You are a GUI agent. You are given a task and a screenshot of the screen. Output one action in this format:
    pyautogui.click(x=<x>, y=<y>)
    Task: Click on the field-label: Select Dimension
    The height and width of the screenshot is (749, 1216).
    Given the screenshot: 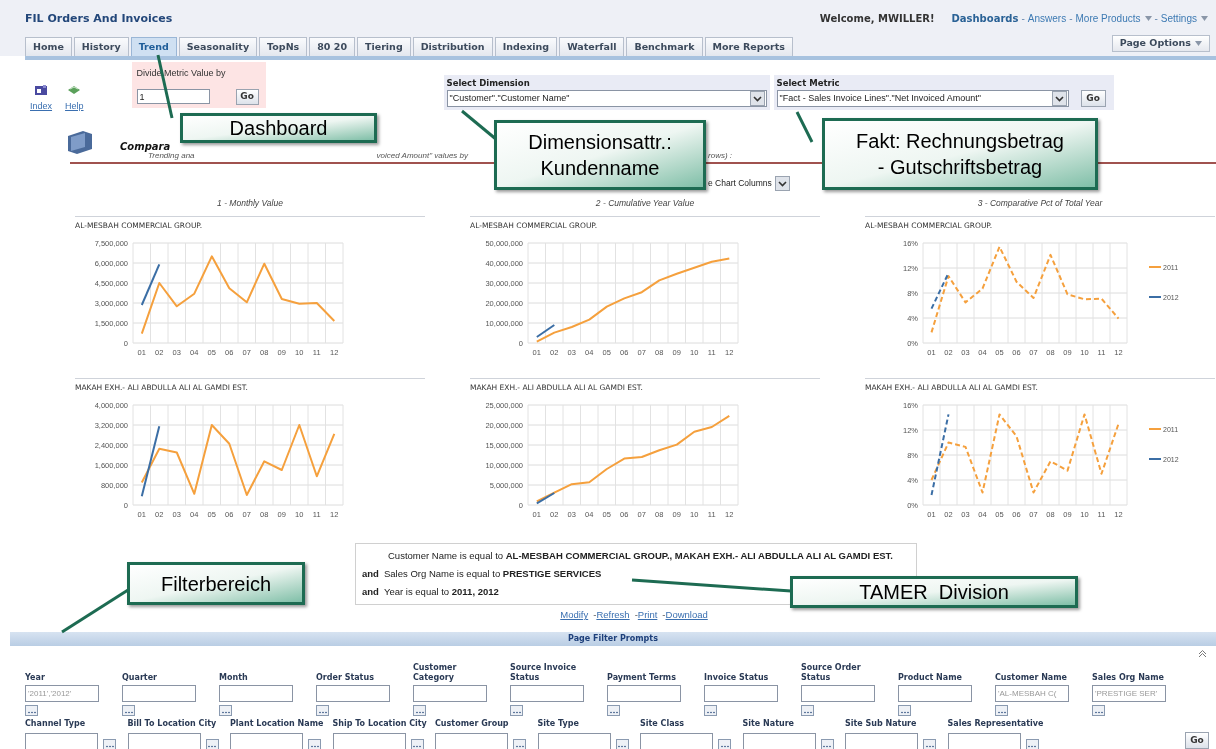 What is the action you would take?
    pyautogui.click(x=488, y=83)
    